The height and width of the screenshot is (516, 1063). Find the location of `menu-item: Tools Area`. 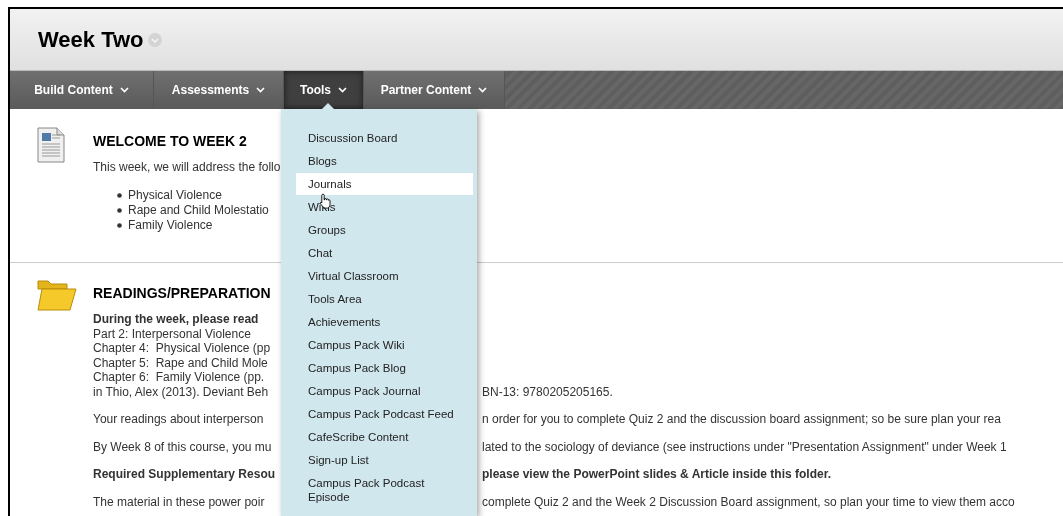

menu-item: Tools Area is located at coordinates (384, 299).